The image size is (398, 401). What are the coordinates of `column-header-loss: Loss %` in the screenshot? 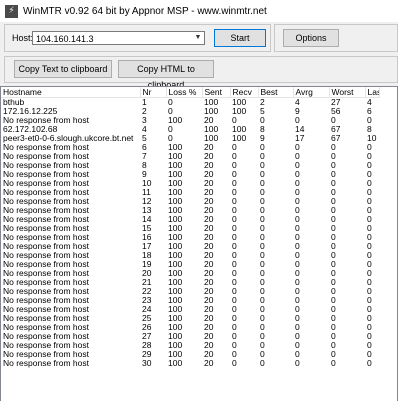 It's located at (184, 92).